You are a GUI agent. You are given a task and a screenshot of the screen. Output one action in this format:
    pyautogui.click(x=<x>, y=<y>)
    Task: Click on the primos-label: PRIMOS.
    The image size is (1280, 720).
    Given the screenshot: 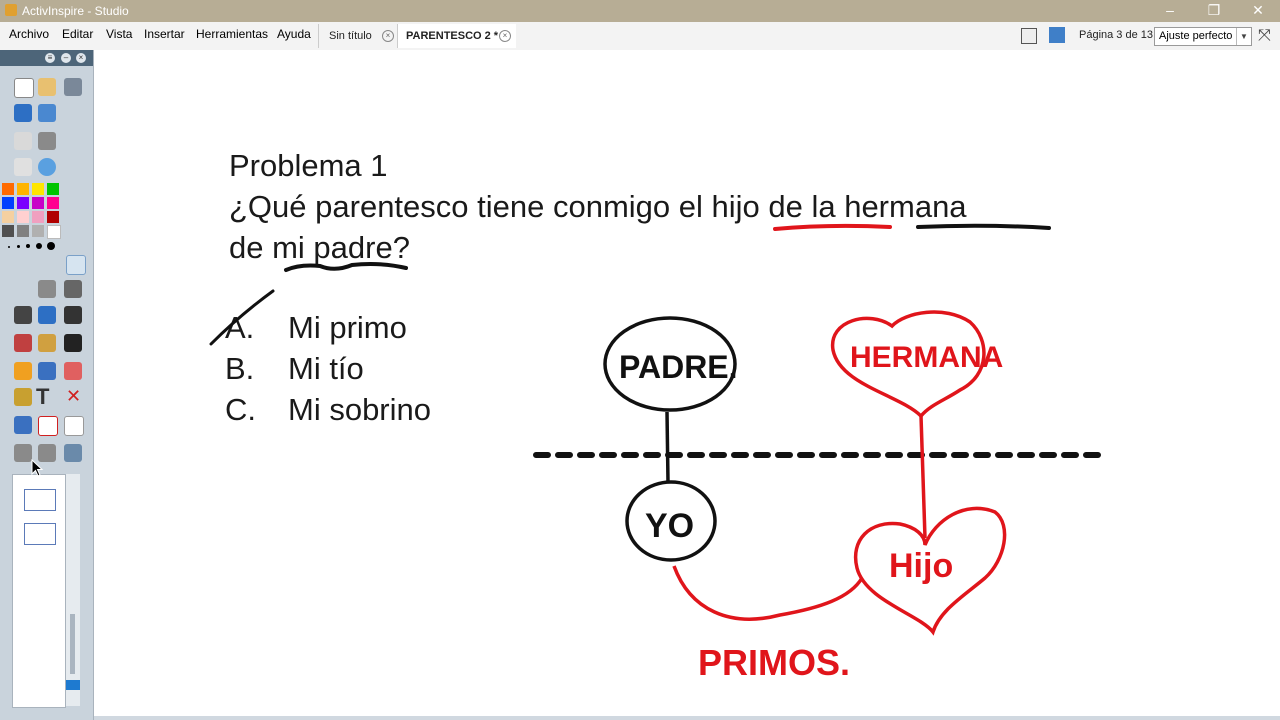 What is the action you would take?
    pyautogui.click(x=774, y=662)
    